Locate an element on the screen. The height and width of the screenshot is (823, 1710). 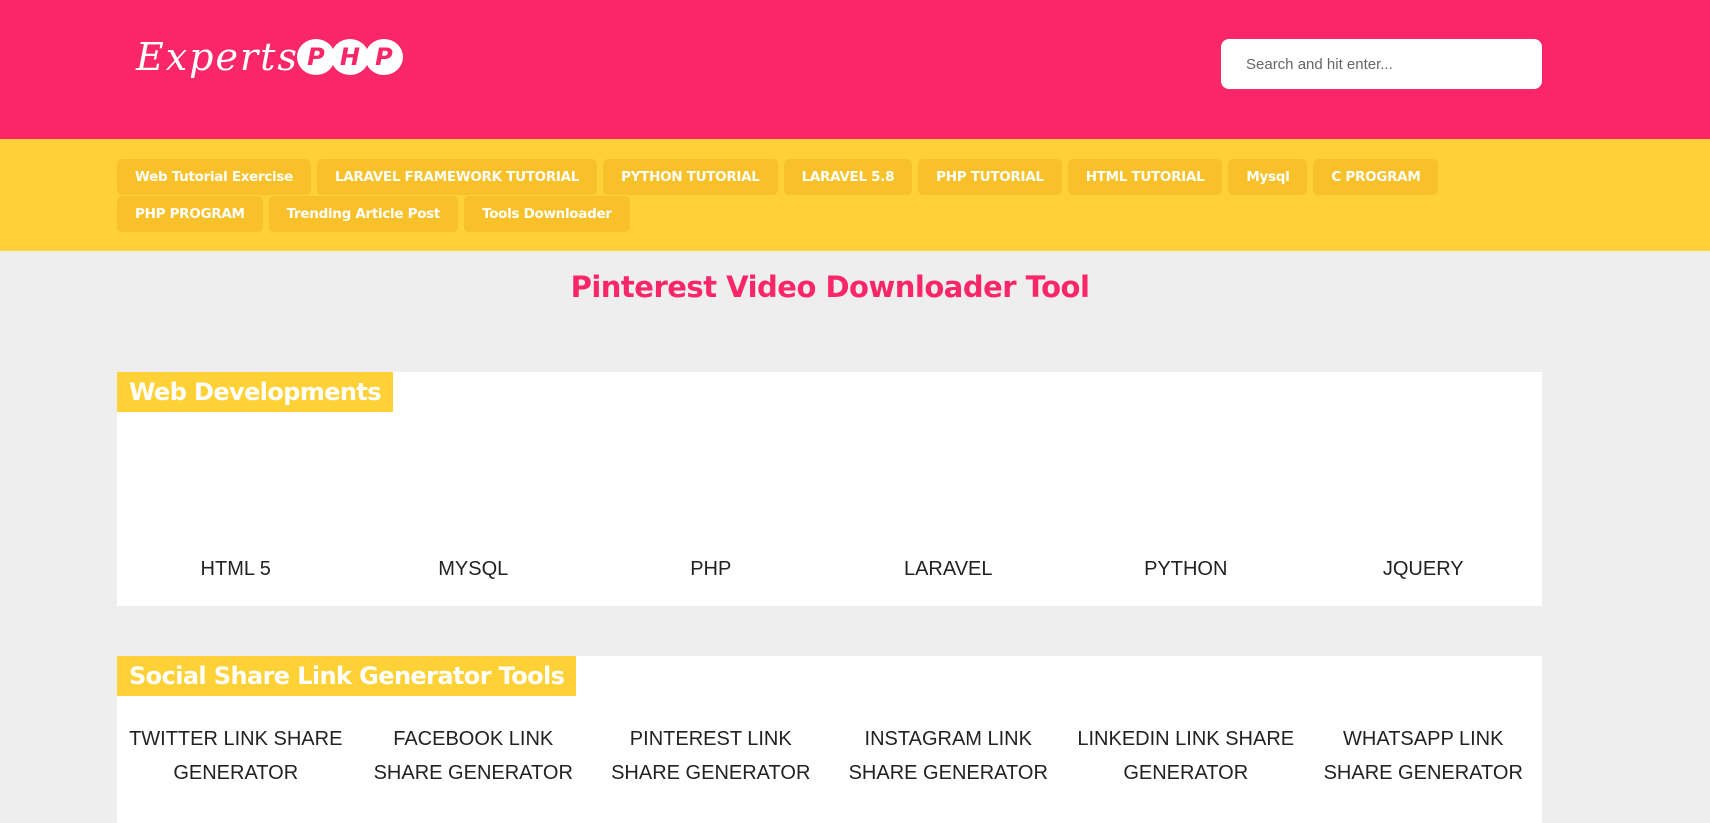
tool-link-instagram: INSTAGRAM LINK SHARE GENERATOR is located at coordinates (949, 756).